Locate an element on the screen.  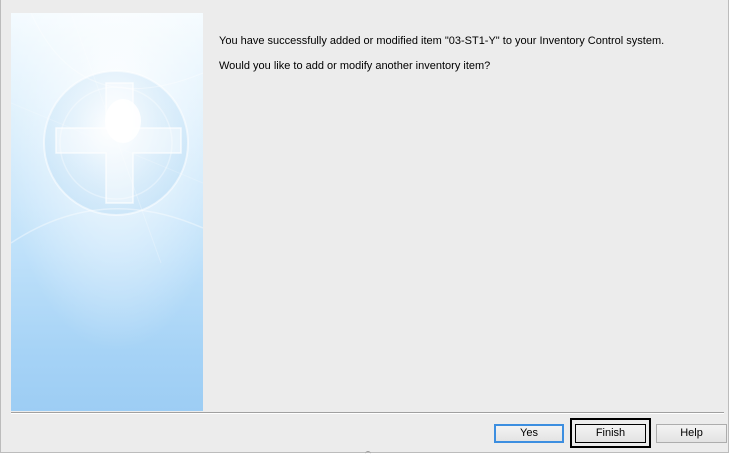
button-bar-separator is located at coordinates (367, 413).